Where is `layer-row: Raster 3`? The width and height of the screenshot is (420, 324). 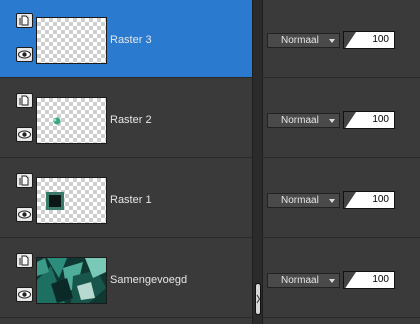 layer-row: Raster 3 is located at coordinates (126, 39).